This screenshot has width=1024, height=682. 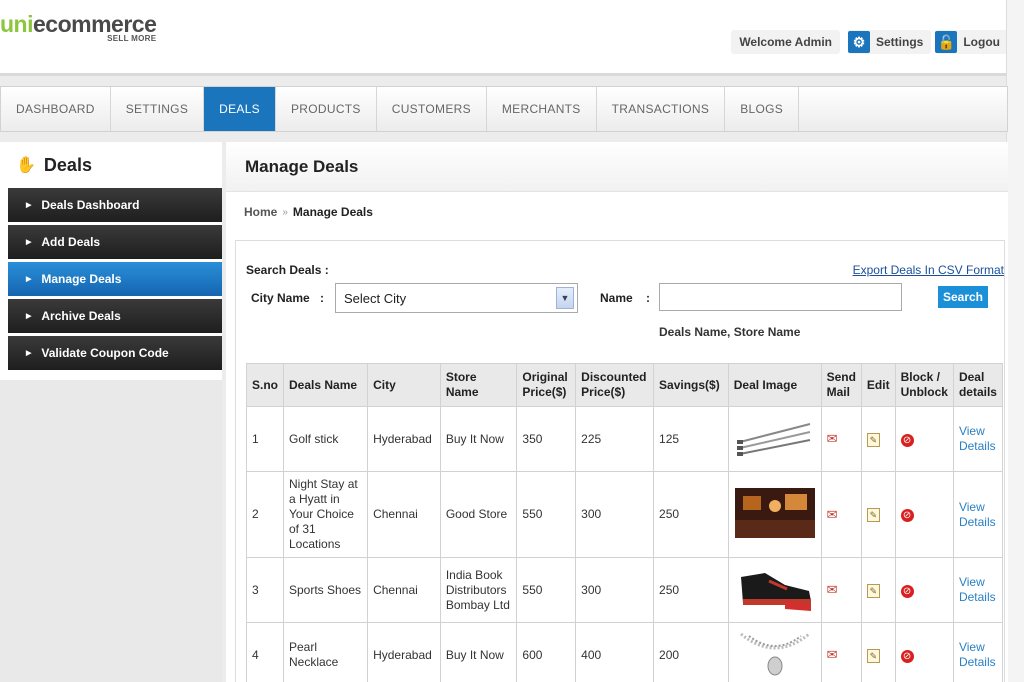 What do you see at coordinates (546, 652) in the screenshot?
I see `cell-original-price: 600` at bounding box center [546, 652].